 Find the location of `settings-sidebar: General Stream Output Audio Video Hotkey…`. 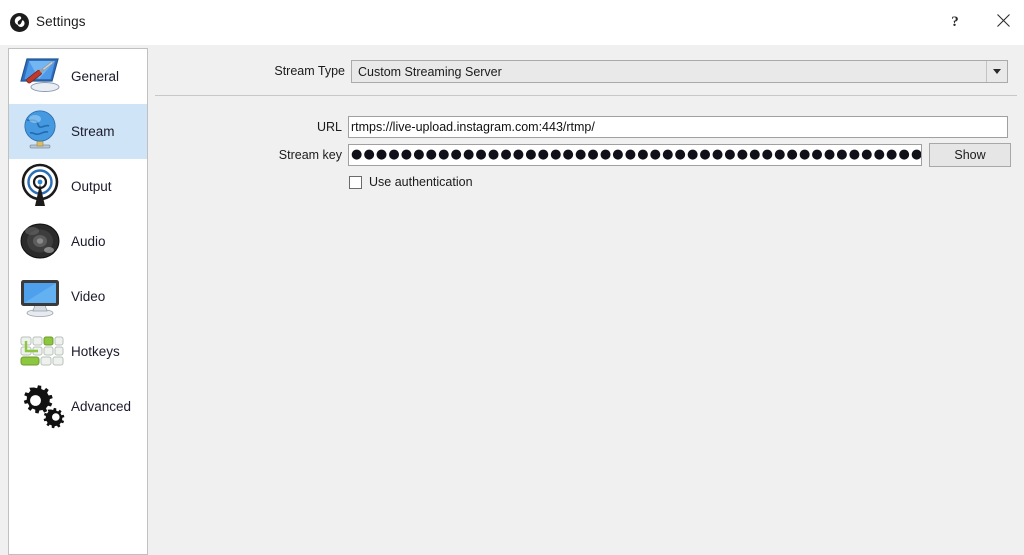

settings-sidebar: General Stream Output Audio Video Hotkey… is located at coordinates (78, 301).